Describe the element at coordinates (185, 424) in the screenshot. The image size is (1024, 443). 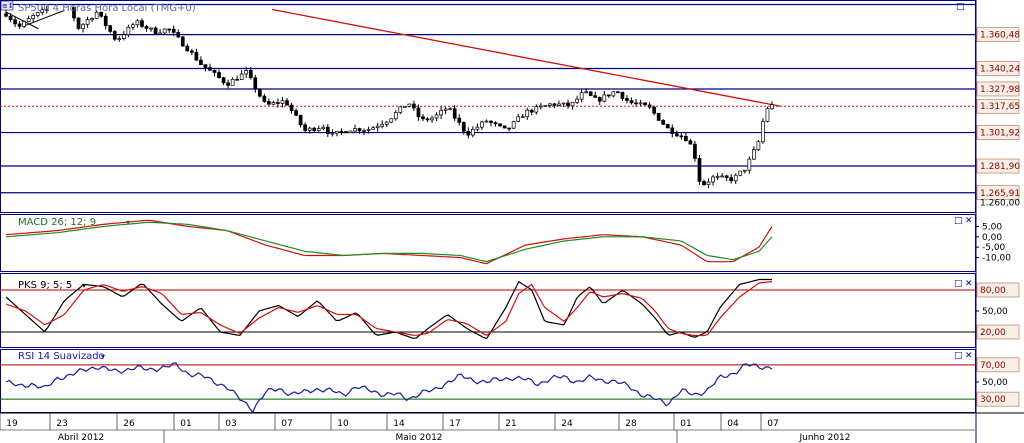
I see `day-label: 01` at that location.